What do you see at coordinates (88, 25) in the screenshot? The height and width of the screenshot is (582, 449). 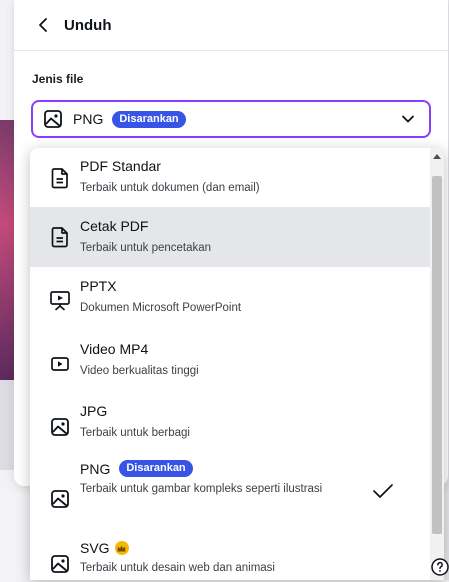 I see `page-title: Unduh` at bounding box center [88, 25].